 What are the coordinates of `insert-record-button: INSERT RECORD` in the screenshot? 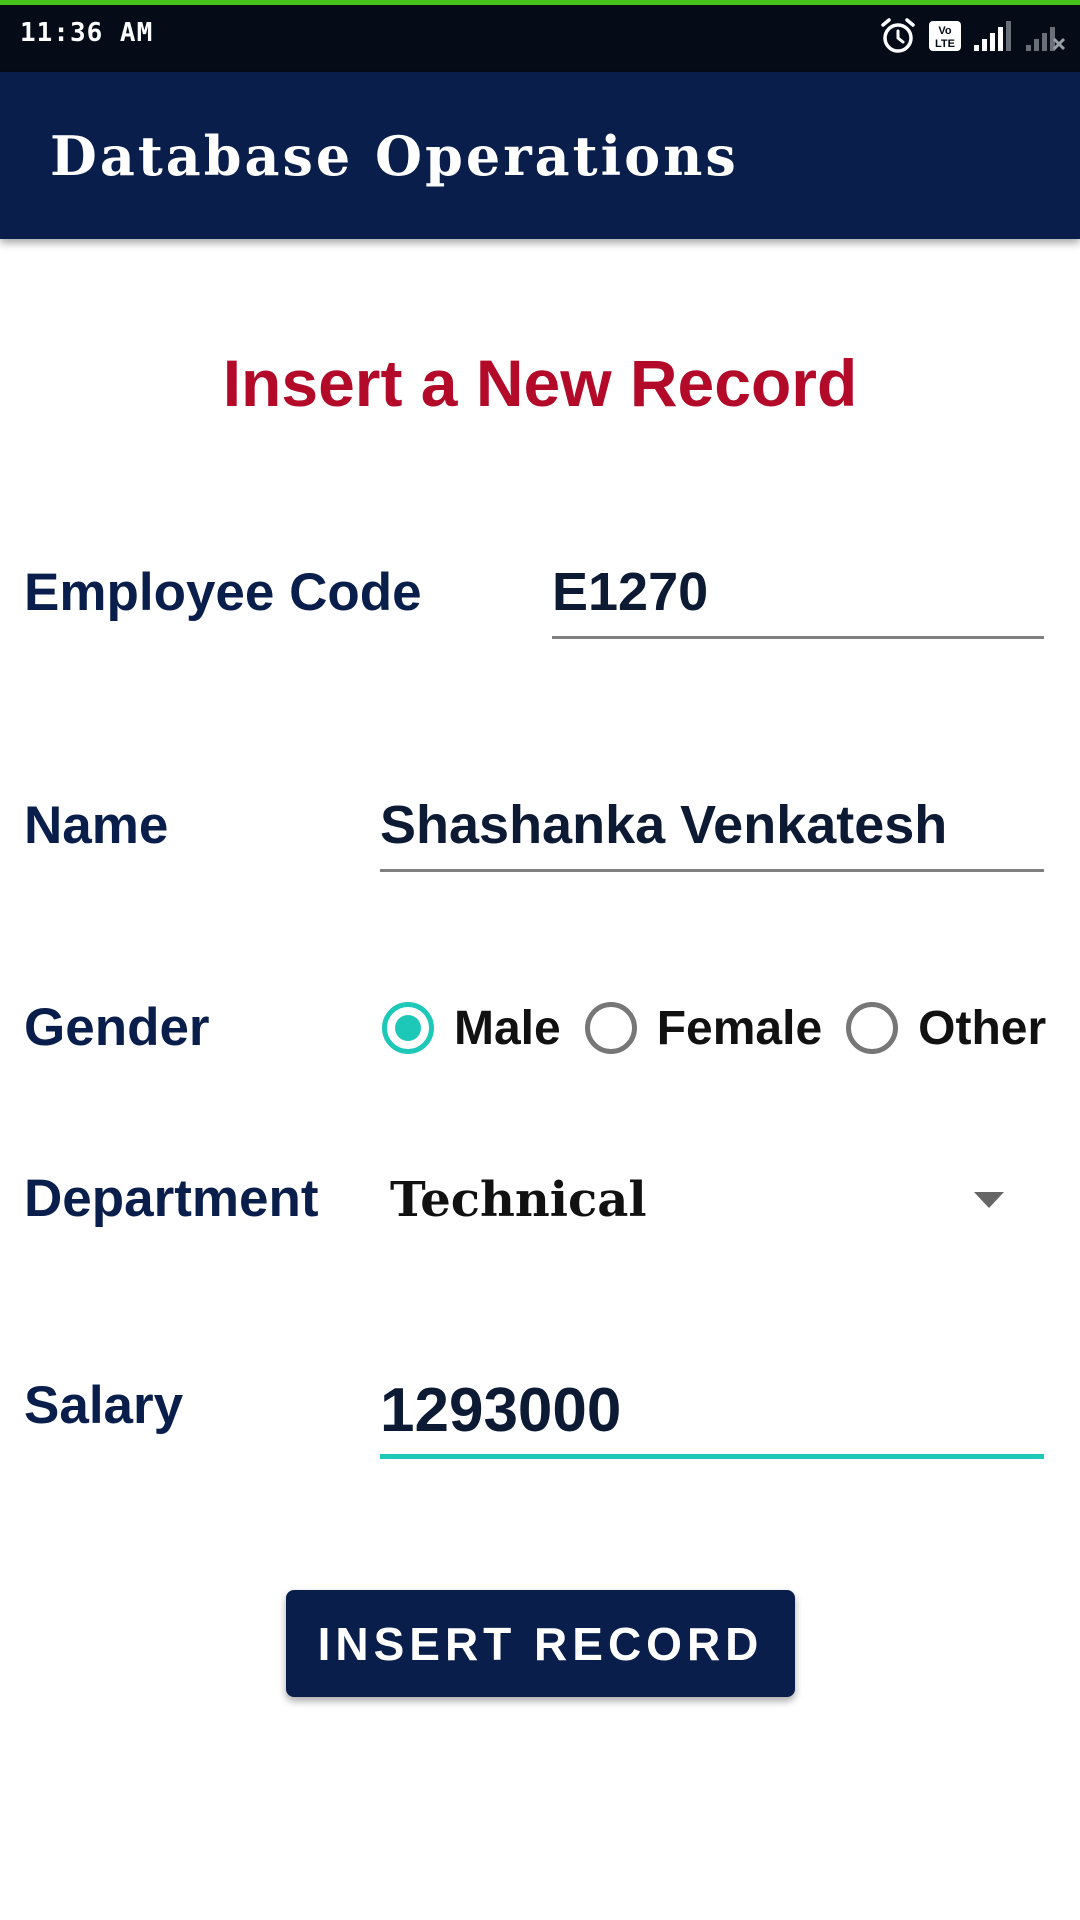 It's located at (540, 1643).